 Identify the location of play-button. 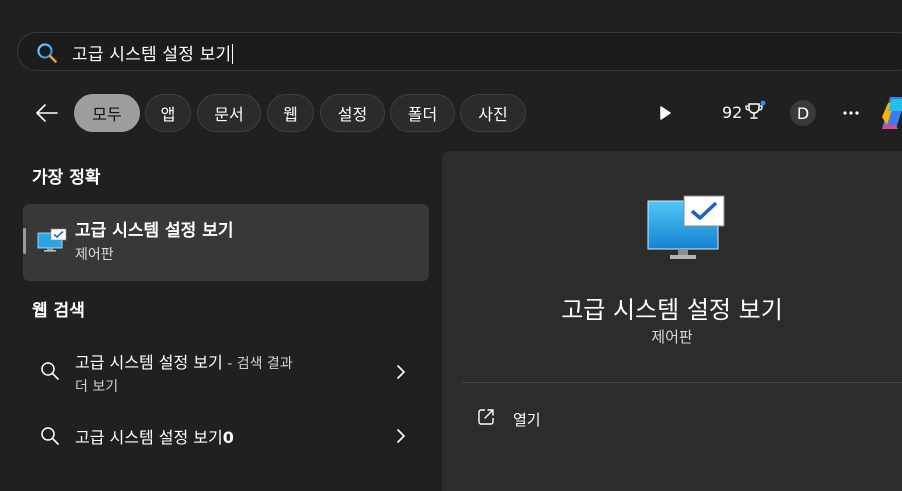
(665, 113).